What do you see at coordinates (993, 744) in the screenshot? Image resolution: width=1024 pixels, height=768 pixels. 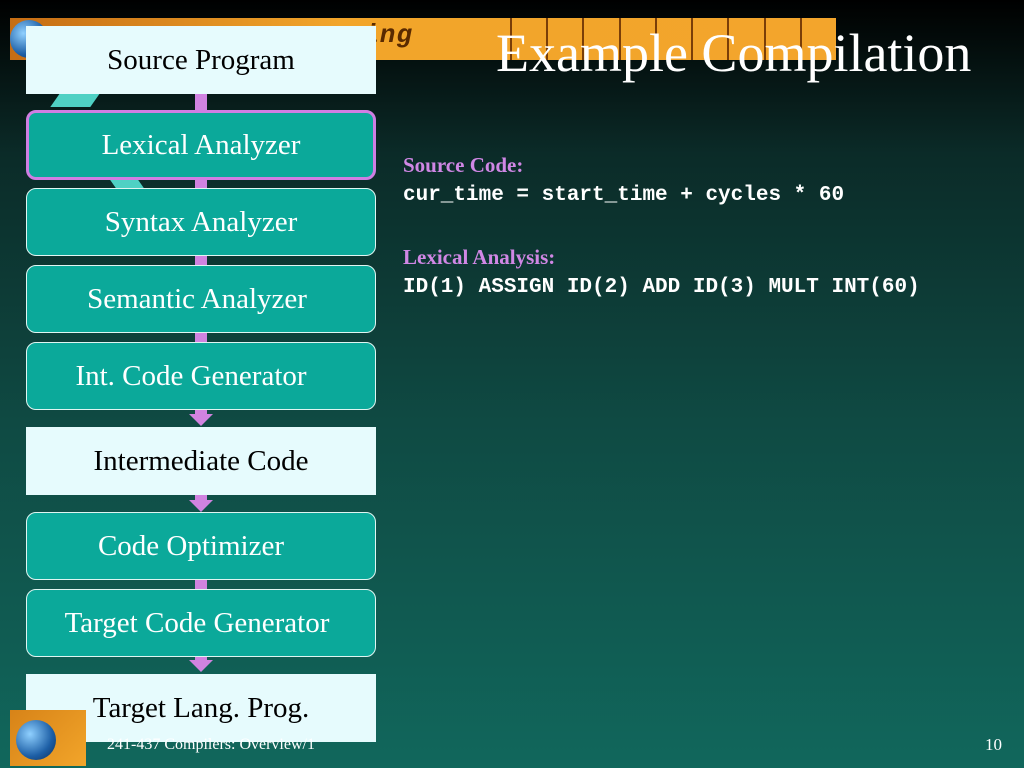 I see `page-number: 10` at bounding box center [993, 744].